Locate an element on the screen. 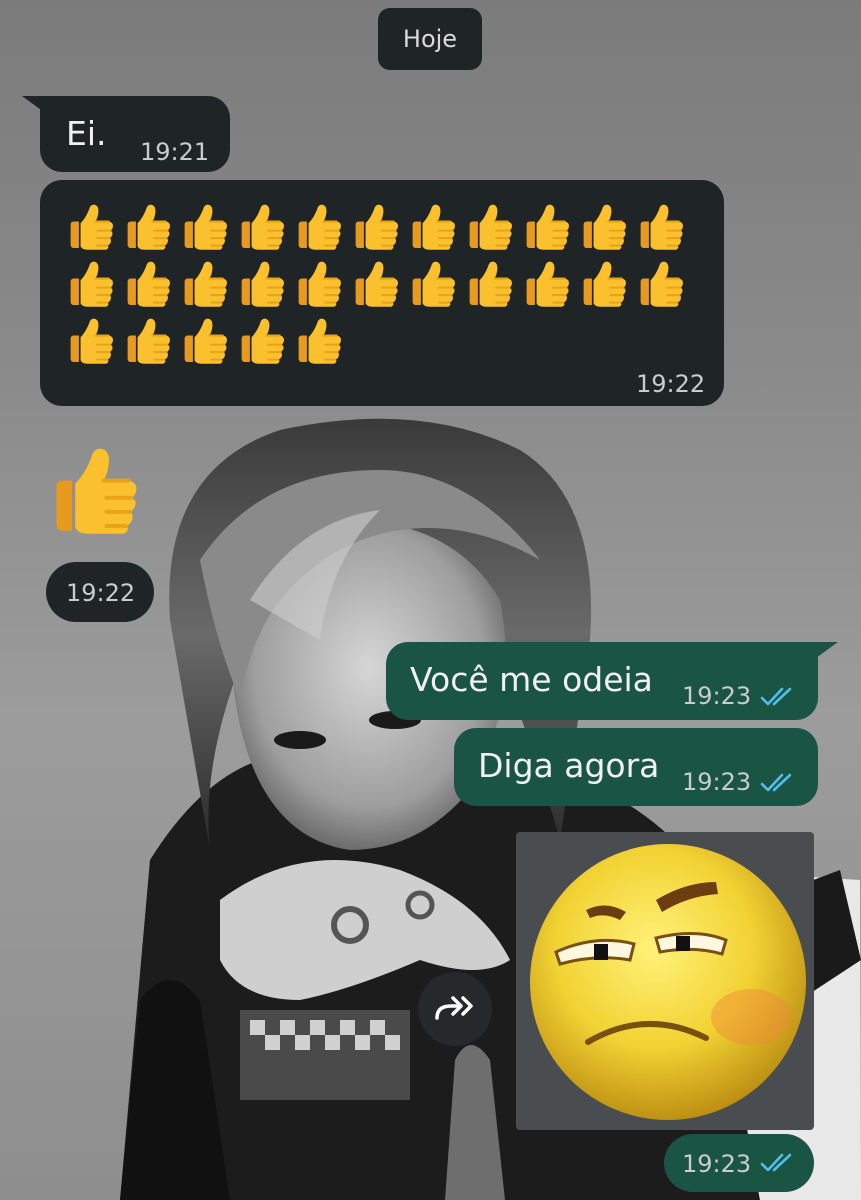 This screenshot has width=861, height=1200. outgoing-message: Você me odeia 19:23 is located at coordinates (602, 681).